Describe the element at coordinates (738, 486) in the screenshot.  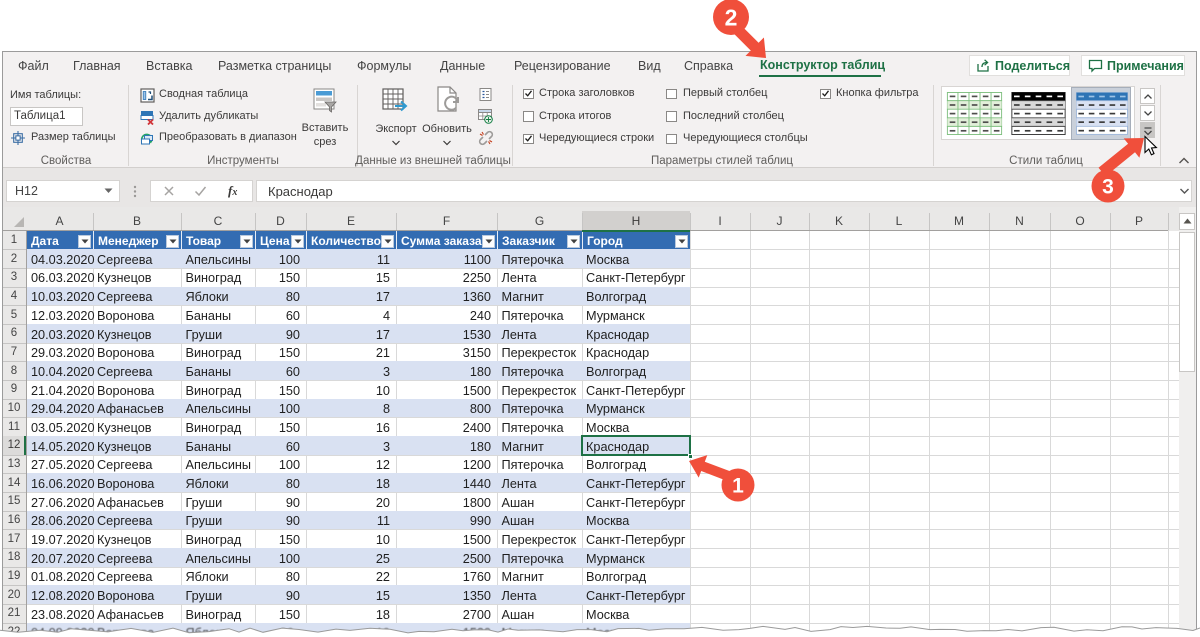
I see `svg-text: 1` at that location.